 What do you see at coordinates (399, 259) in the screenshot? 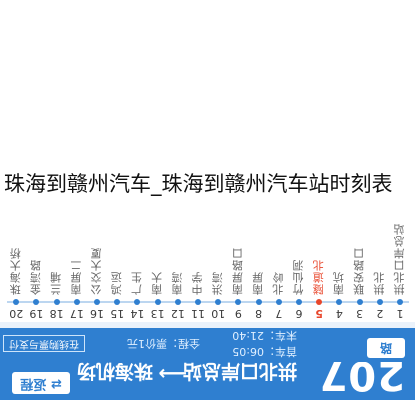
I see `stop-name: 拱北口岸总站` at bounding box center [399, 259].